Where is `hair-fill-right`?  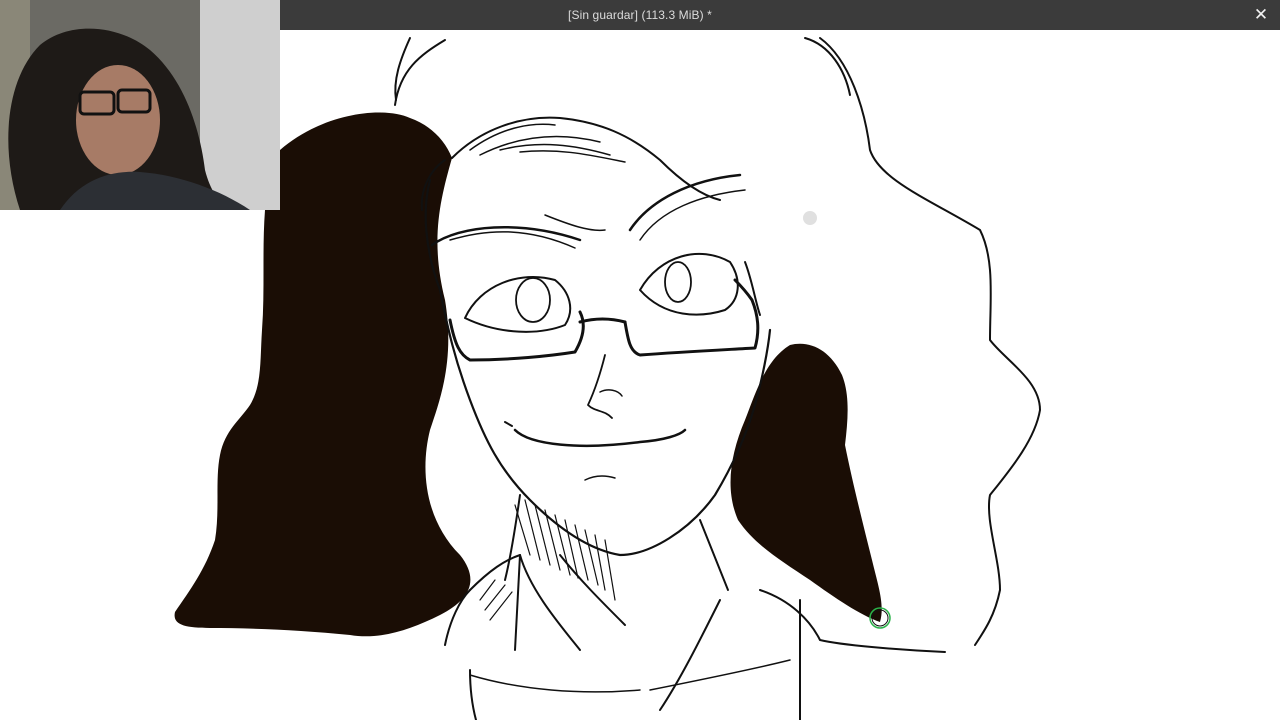
hair-fill-right is located at coordinates (806, 482).